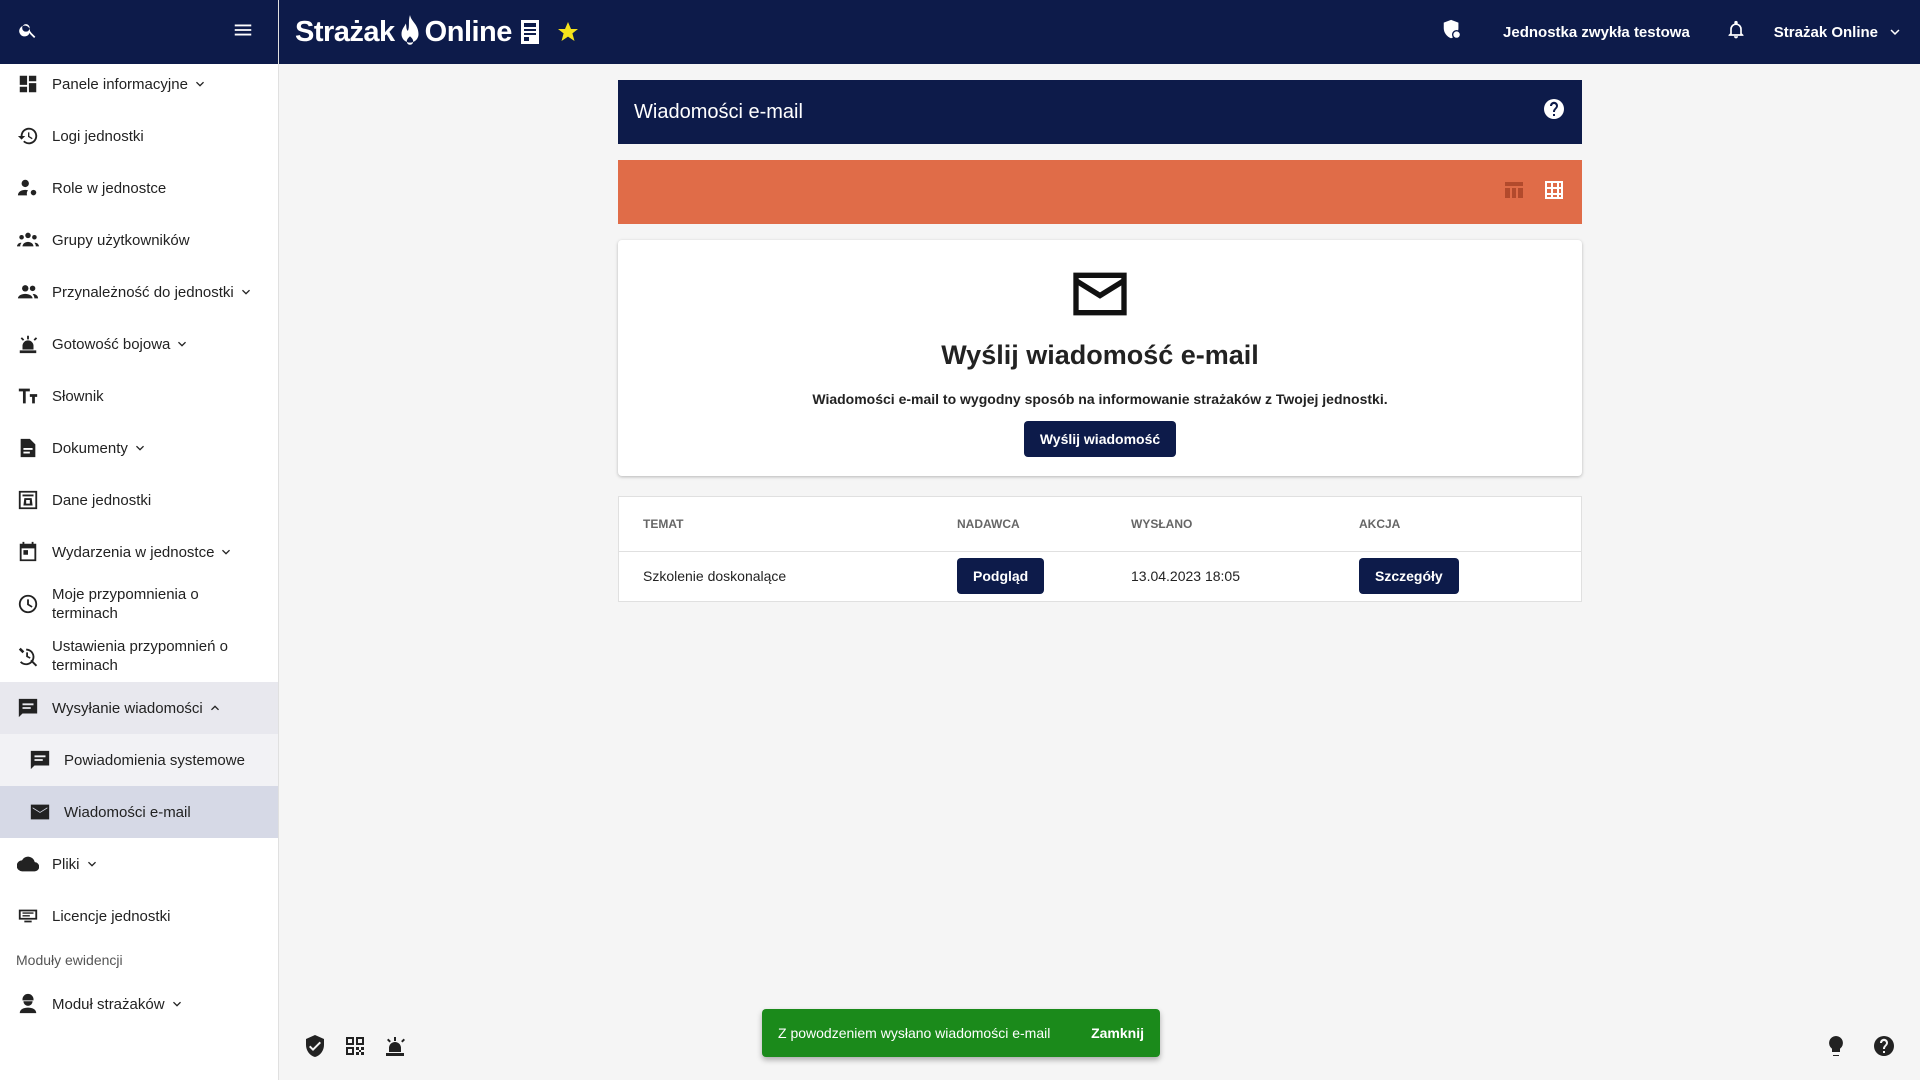 Image resolution: width=1920 pixels, height=1080 pixels. I want to click on cell-subject: Szkolenie doskonalące, so click(715, 576).